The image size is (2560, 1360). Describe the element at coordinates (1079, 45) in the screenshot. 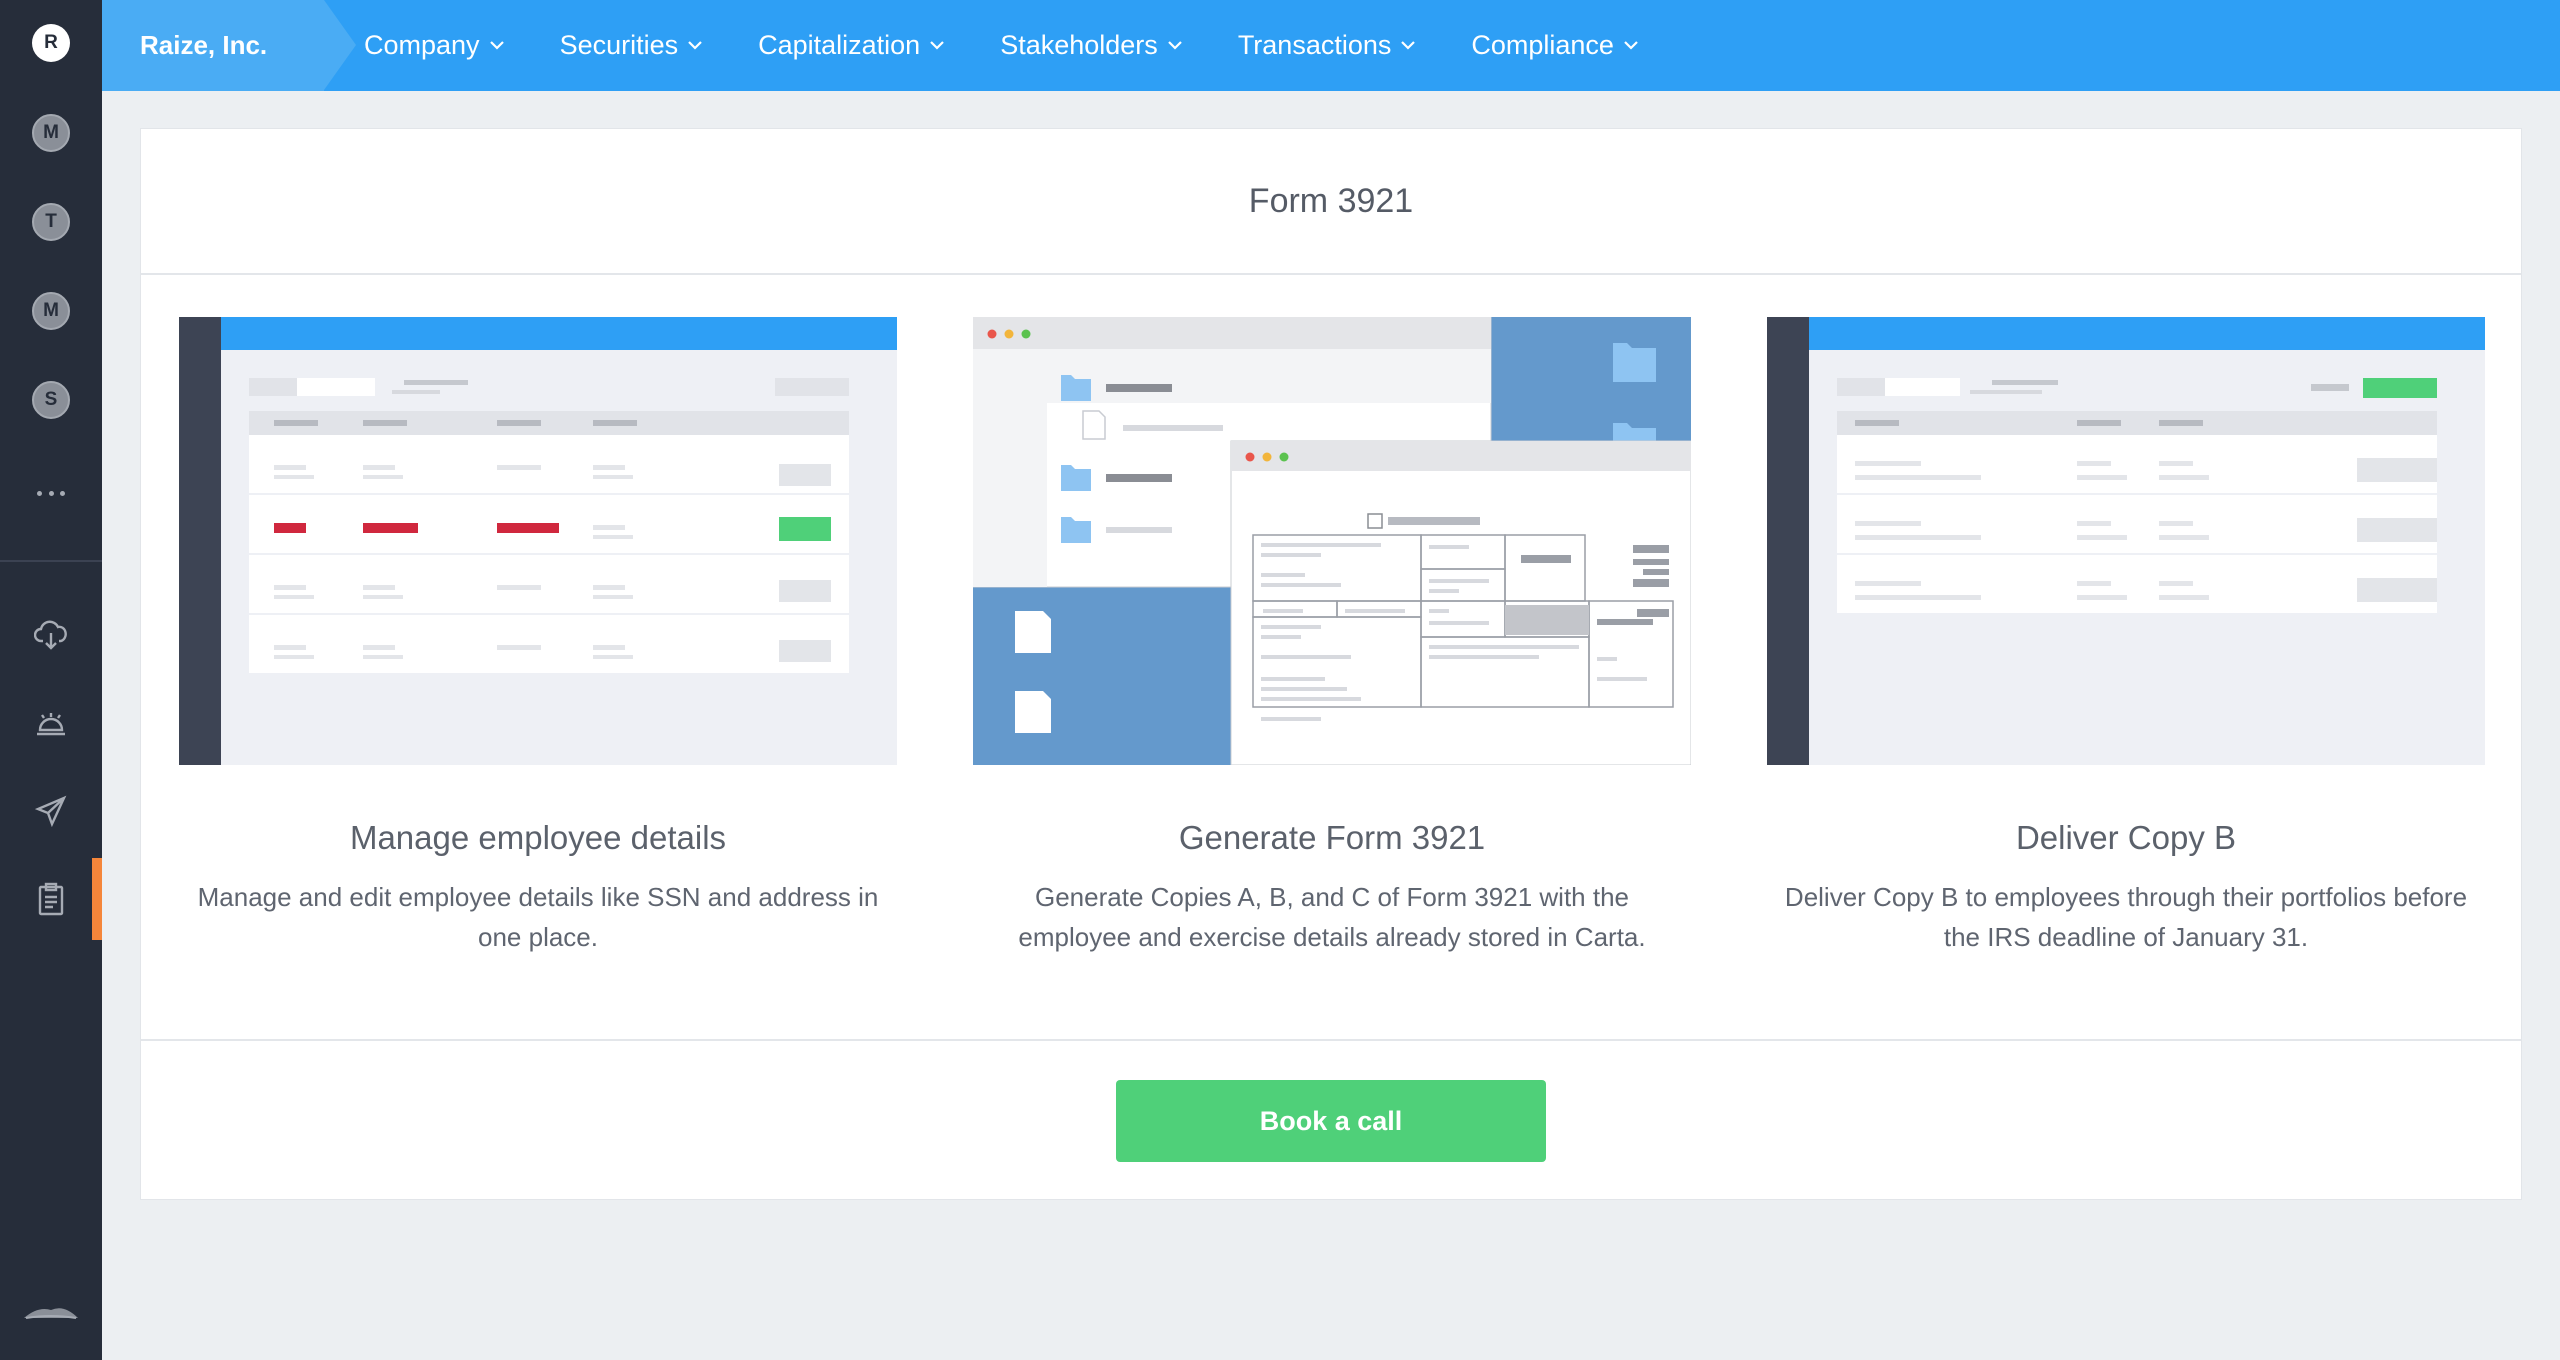

I see `nav-label: Stakeholders` at that location.